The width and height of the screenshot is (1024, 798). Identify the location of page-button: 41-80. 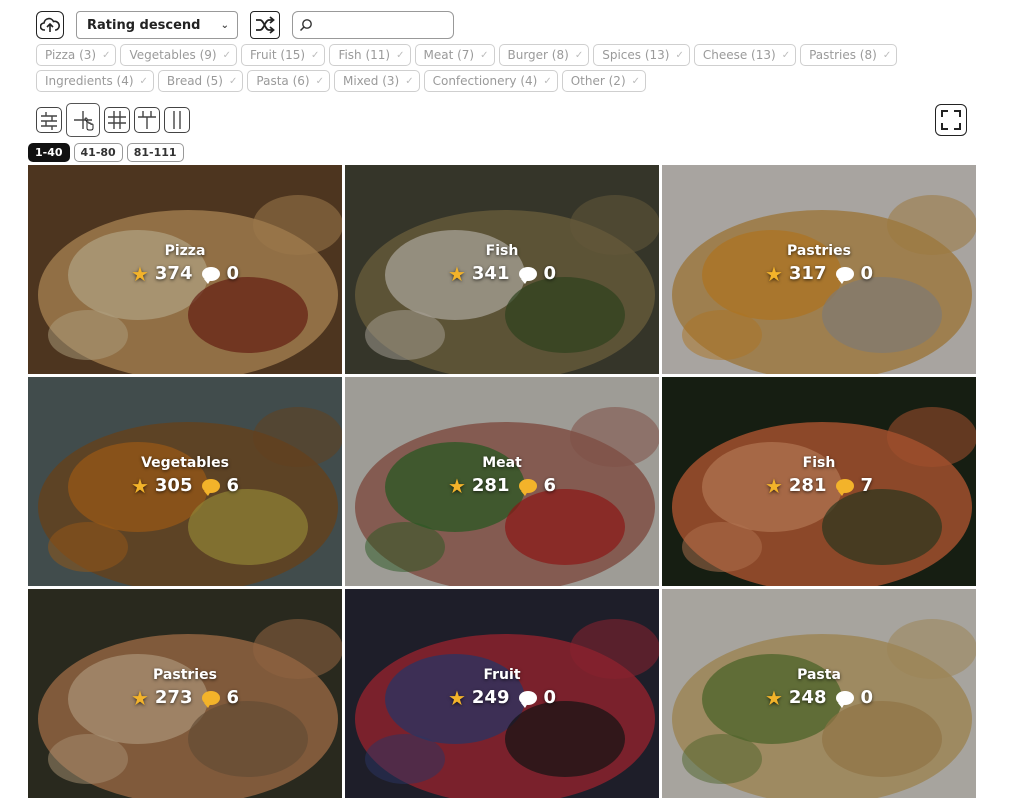
(98, 152).